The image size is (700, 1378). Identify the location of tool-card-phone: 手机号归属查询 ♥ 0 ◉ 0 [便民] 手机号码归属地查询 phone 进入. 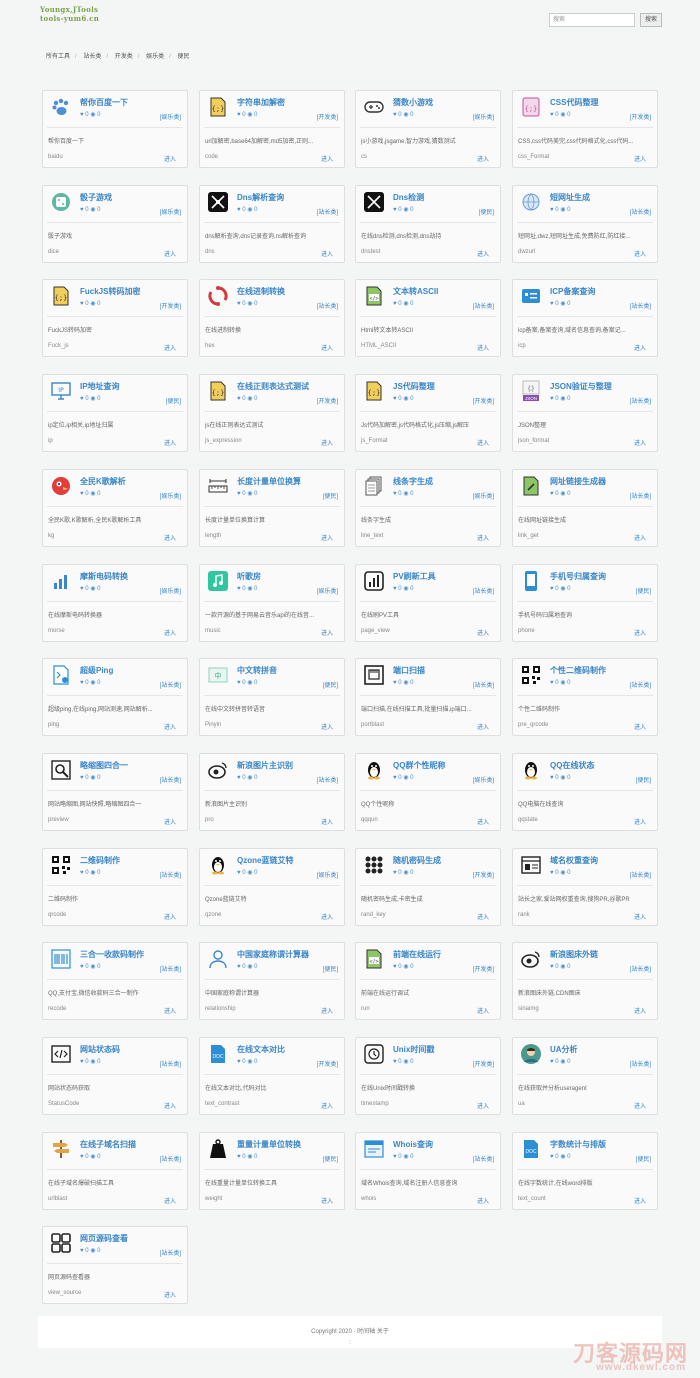
(585, 602).